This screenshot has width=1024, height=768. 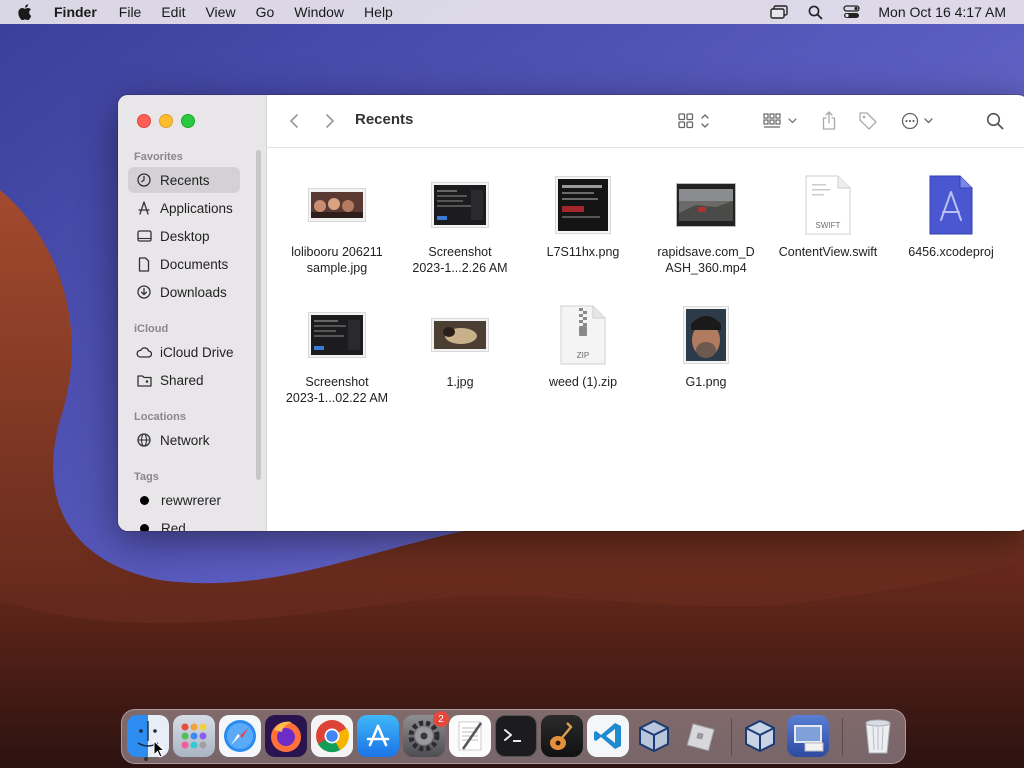 I want to click on tag-icon, so click(x=868, y=121).